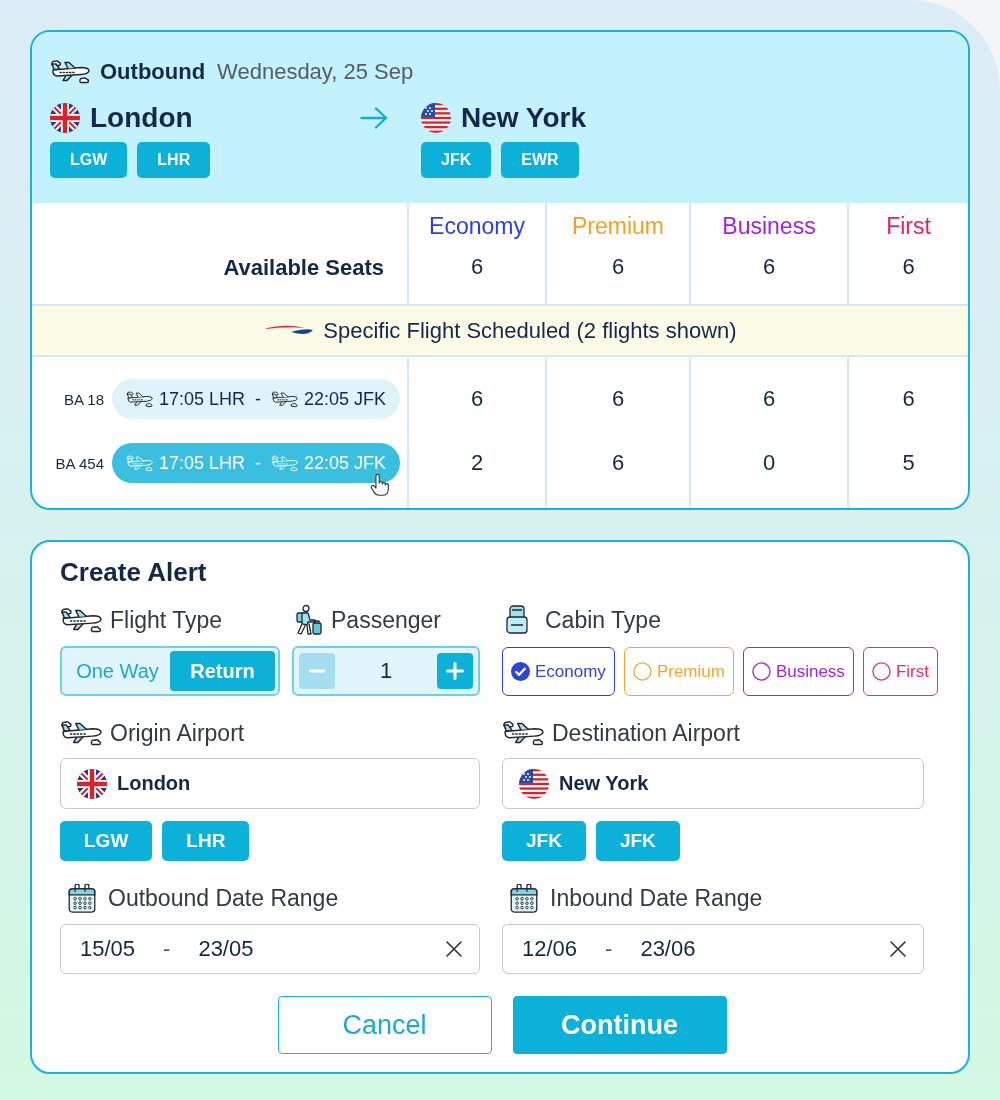  Describe the element at coordinates (908, 463) in the screenshot. I see `seat-count: 5` at that location.